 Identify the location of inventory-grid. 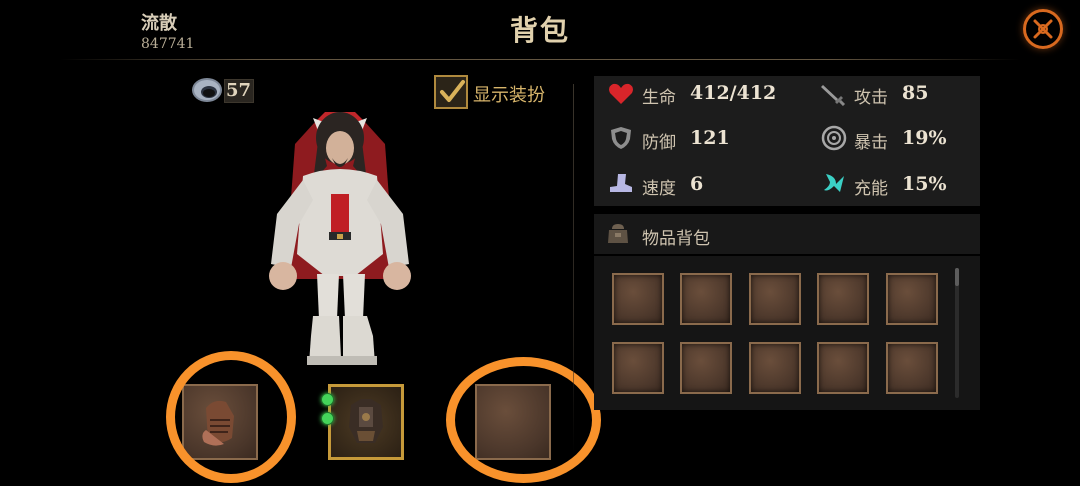
(787, 333).